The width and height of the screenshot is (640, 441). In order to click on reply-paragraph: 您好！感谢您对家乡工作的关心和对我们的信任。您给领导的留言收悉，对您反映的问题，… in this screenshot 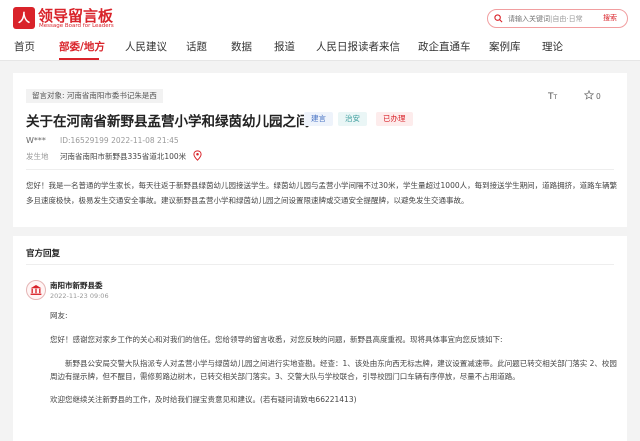, I will do `click(276, 339)`.